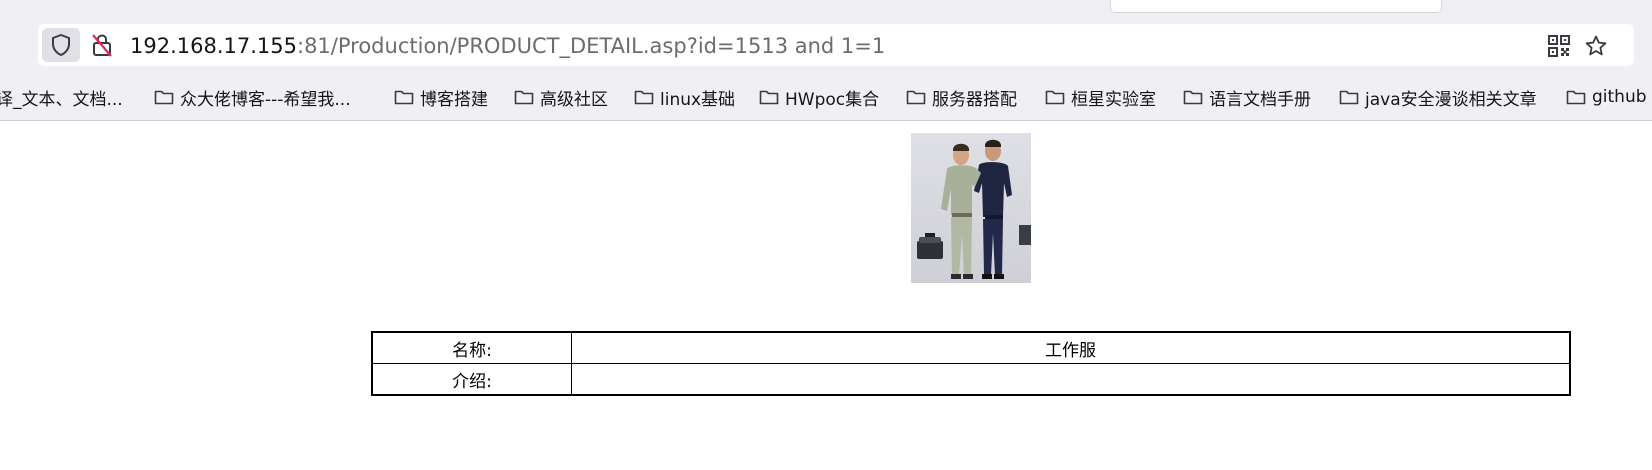  I want to click on star-icon, so click(1596, 45).